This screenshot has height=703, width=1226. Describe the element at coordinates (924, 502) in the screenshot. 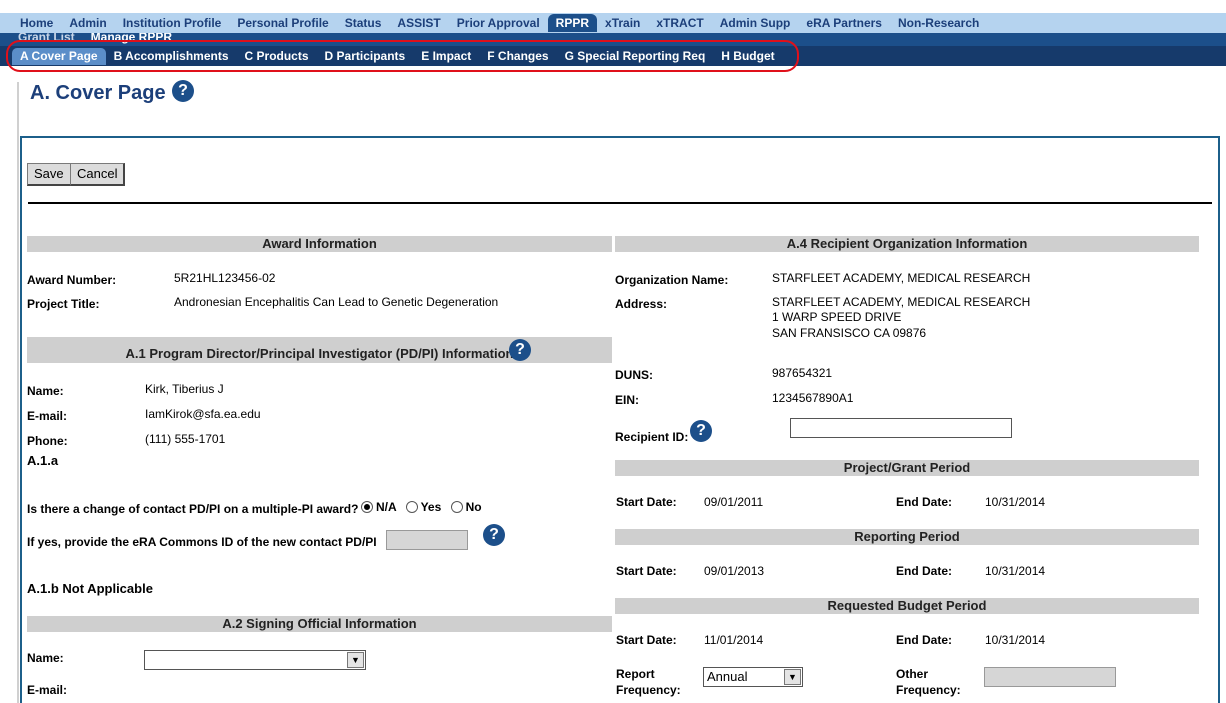

I see `grant-end-label: End Date:` at that location.